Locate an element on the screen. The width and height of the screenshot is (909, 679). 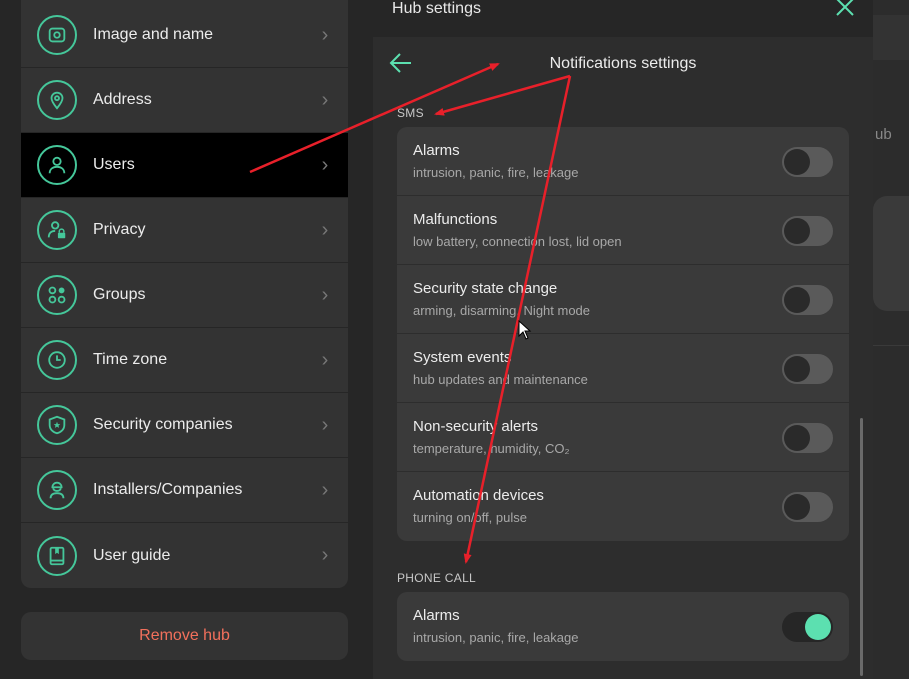
user-lock-icon is located at coordinates (57, 230).